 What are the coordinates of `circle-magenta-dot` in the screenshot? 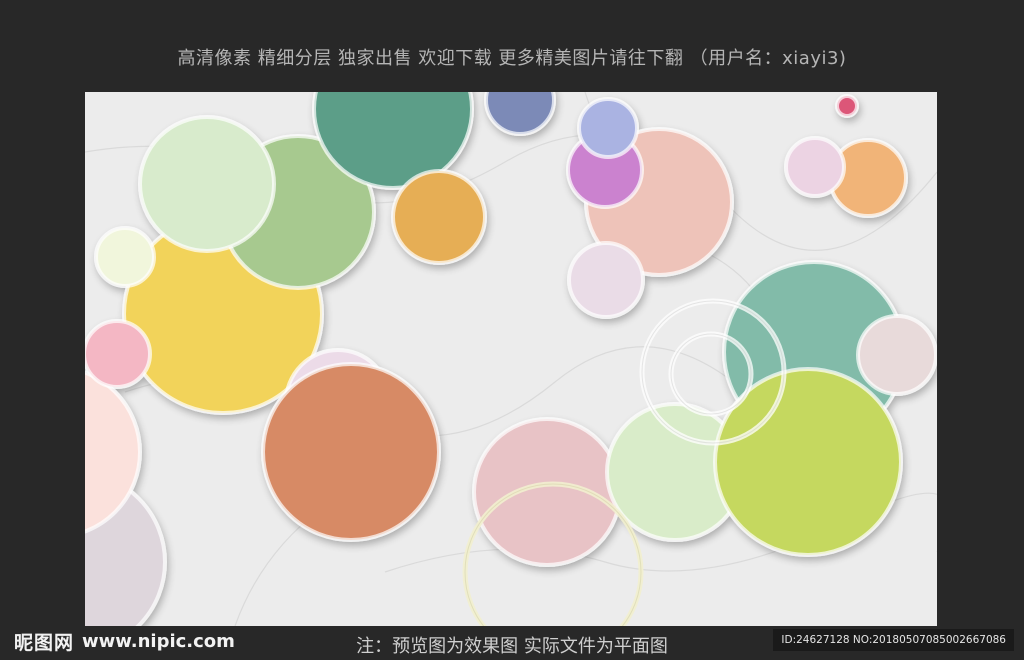 It's located at (847, 106).